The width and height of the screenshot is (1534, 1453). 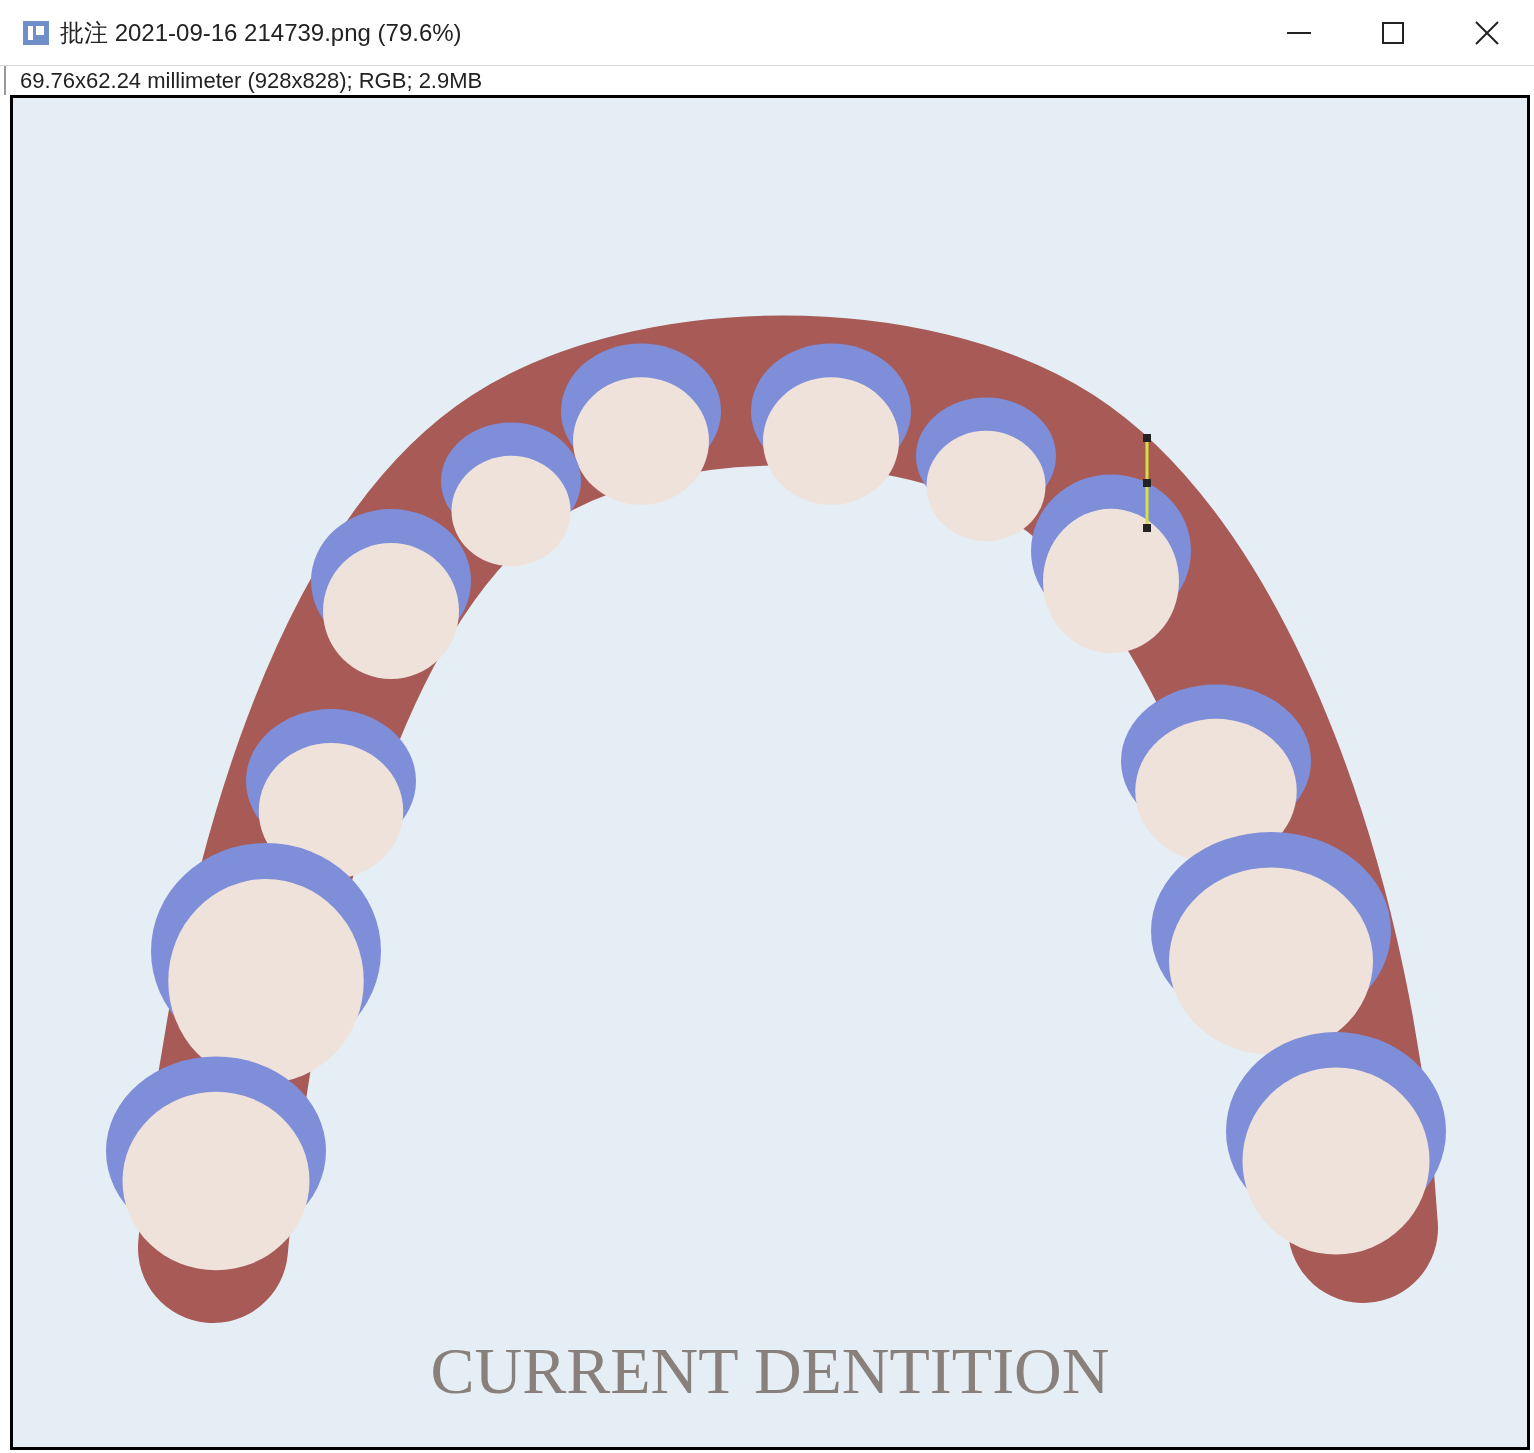 What do you see at coordinates (1393, 32) in the screenshot?
I see `maximize-icon` at bounding box center [1393, 32].